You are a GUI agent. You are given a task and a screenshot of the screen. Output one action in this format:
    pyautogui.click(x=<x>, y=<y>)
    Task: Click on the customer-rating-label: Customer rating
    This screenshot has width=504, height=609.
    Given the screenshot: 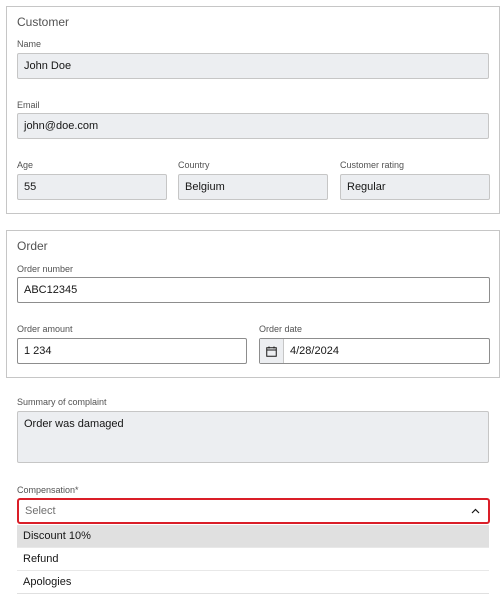 What is the action you would take?
    pyautogui.click(x=372, y=165)
    